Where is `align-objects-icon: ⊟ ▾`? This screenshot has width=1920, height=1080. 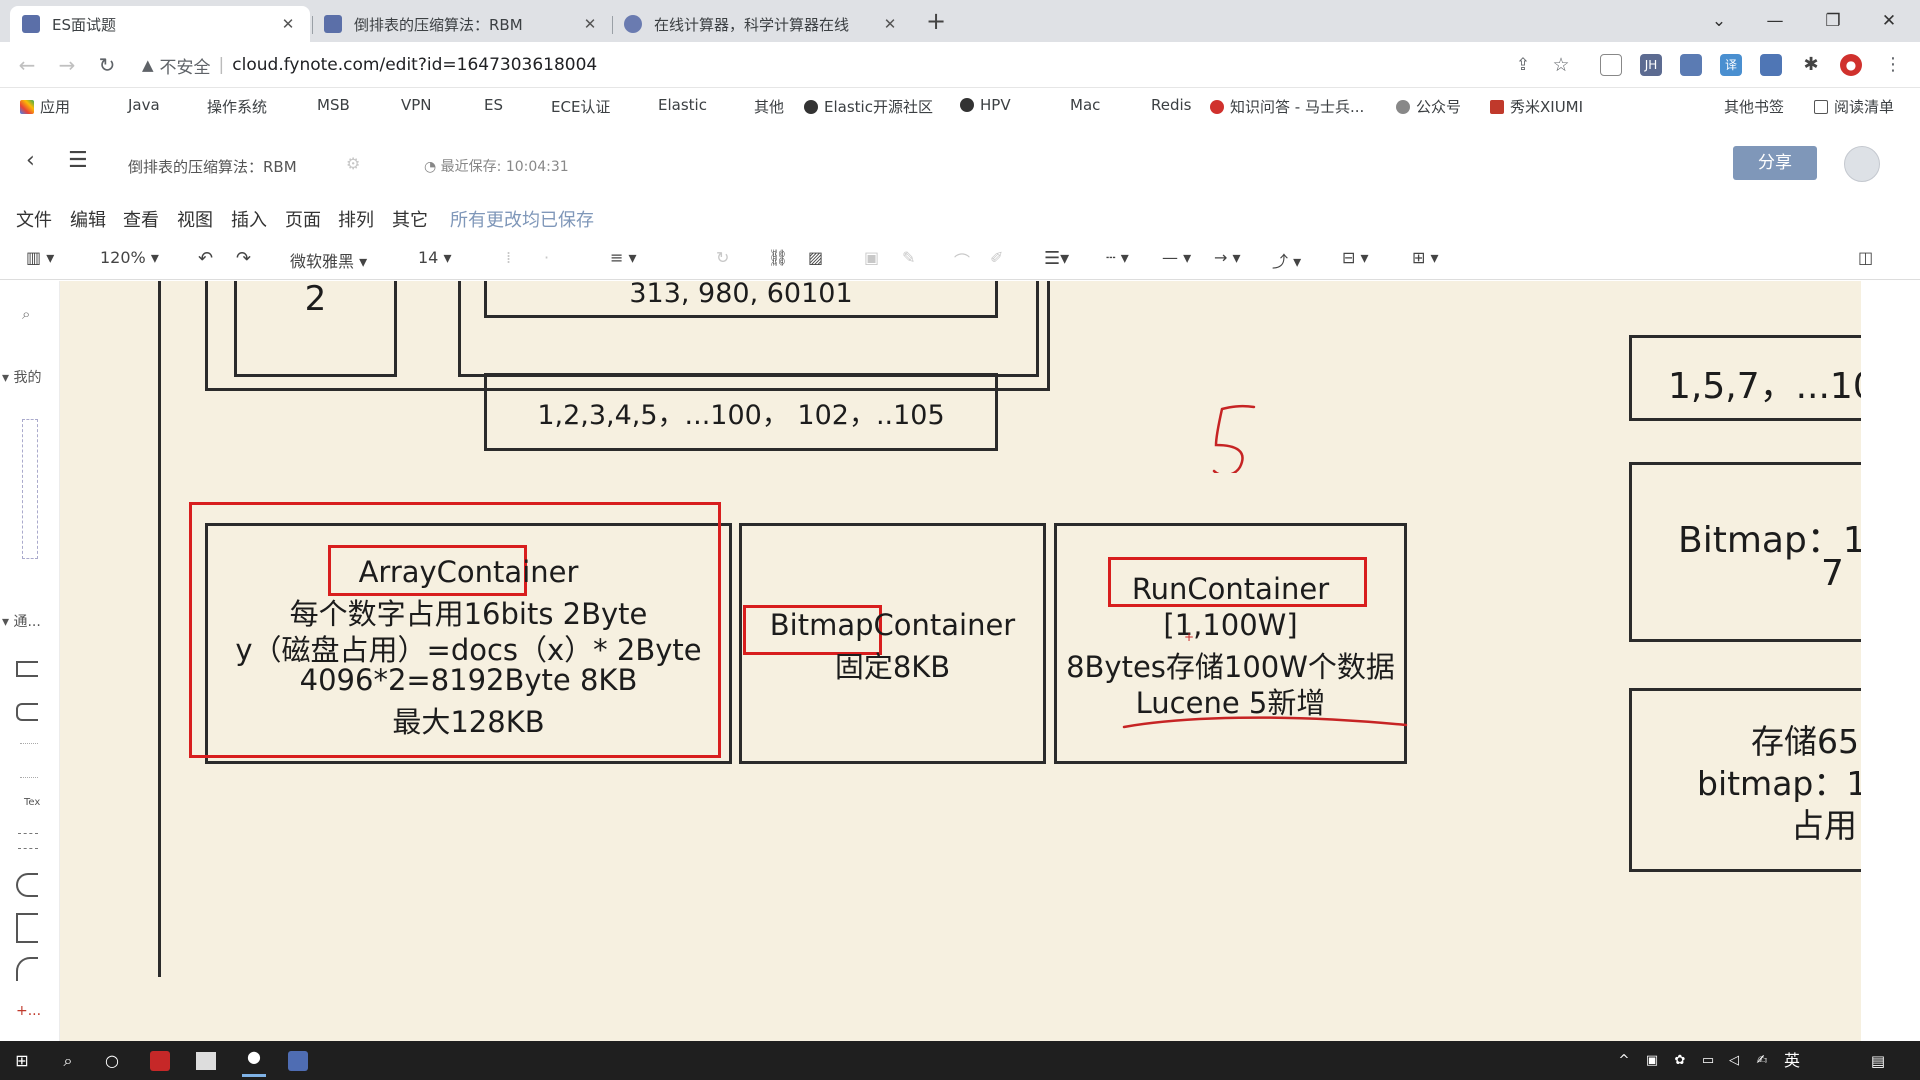
align-objects-icon: ⊟ ▾ is located at coordinates (1355, 257).